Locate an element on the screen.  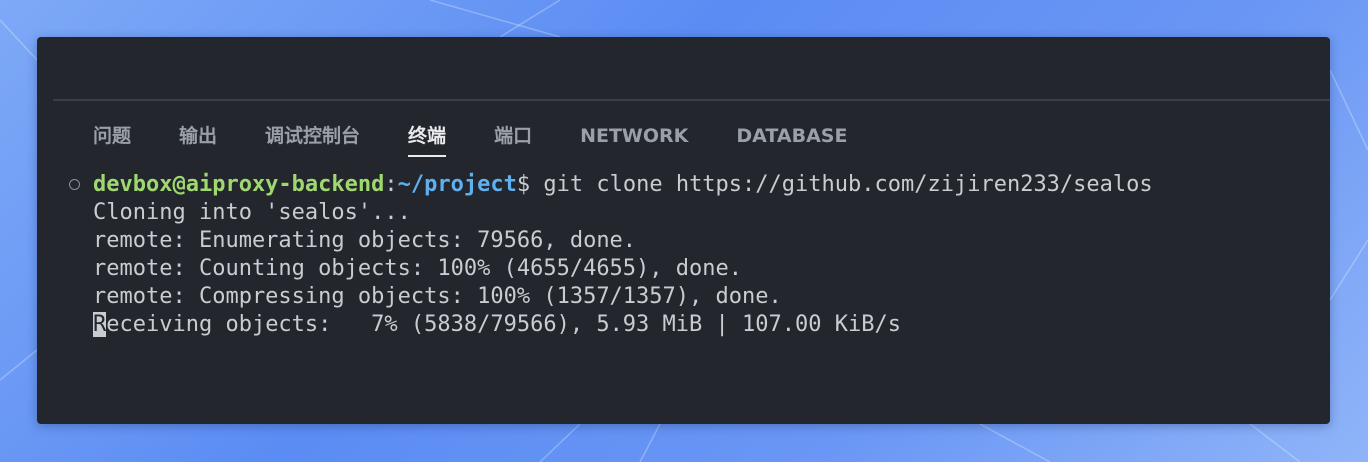
panel-tabs: 问题 输出 调试控制台 终端 端口 NETWORK DATABASE is located at coordinates (494, 141).